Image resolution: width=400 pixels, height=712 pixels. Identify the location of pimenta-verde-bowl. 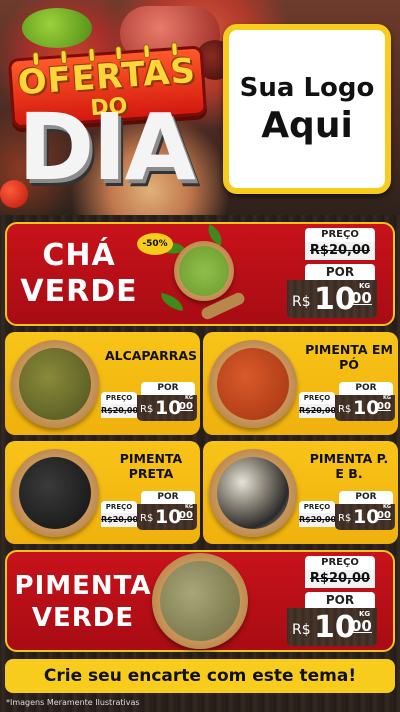
(200, 601).